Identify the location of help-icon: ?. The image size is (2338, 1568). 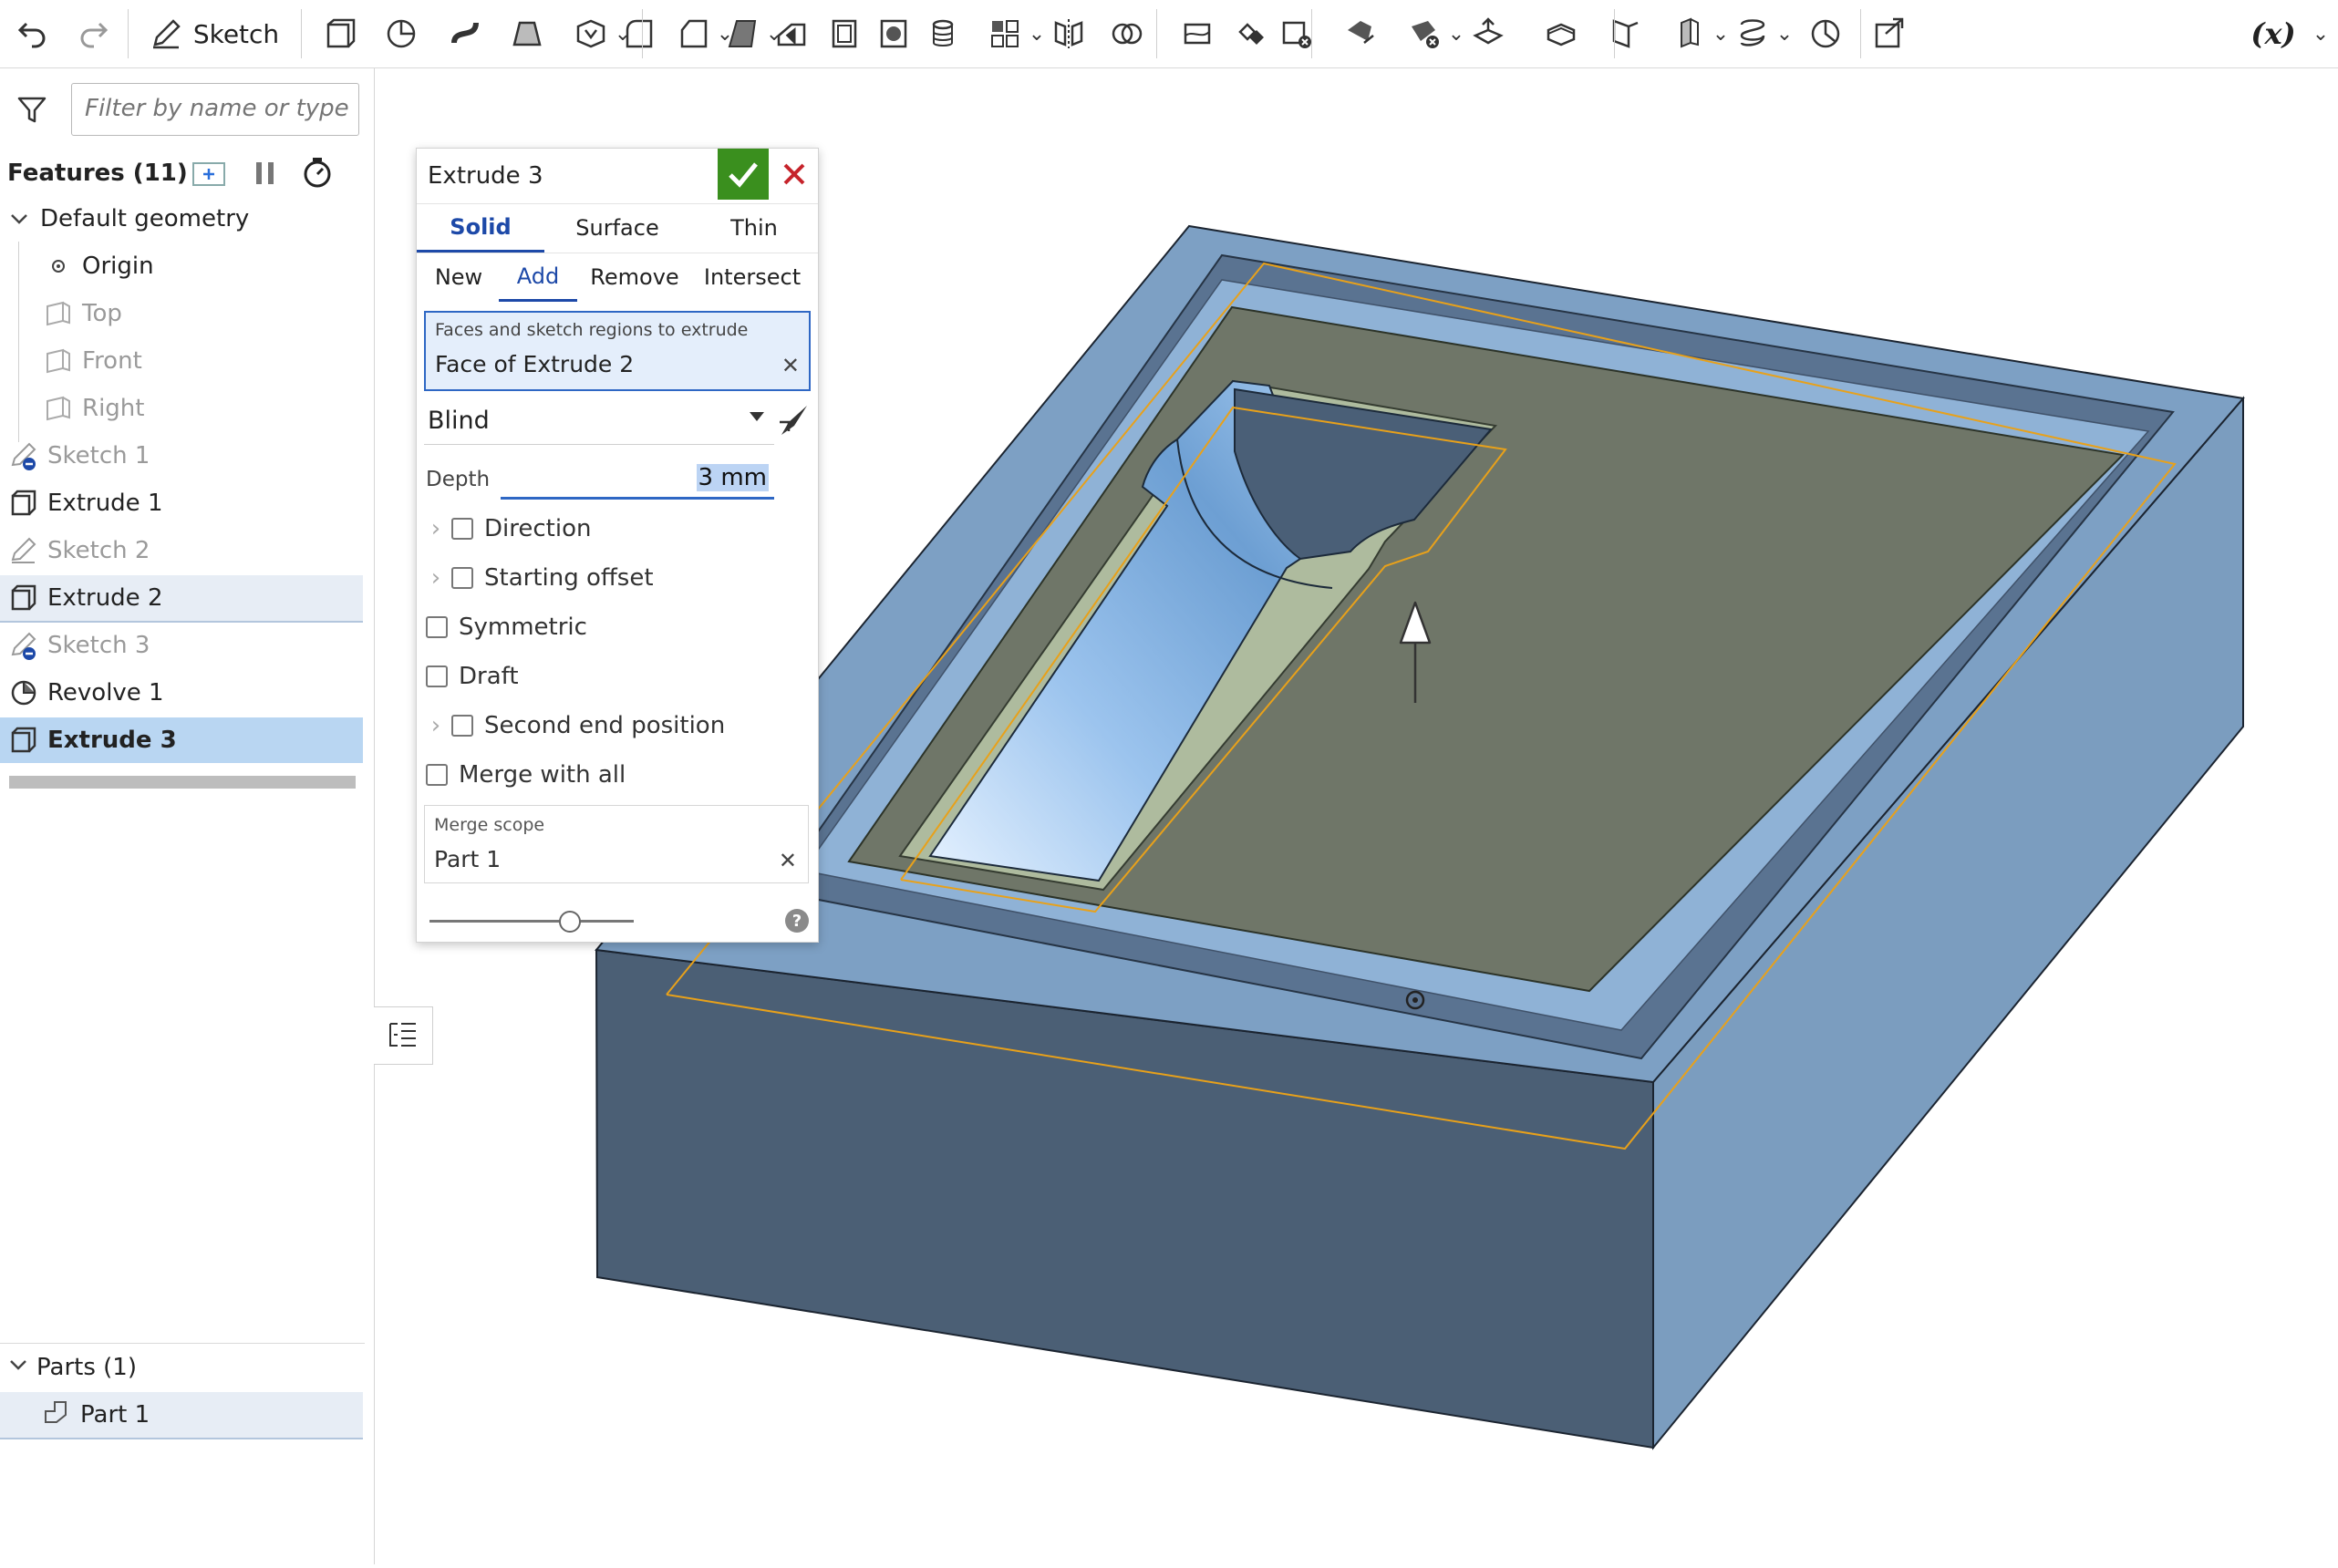
(797, 921).